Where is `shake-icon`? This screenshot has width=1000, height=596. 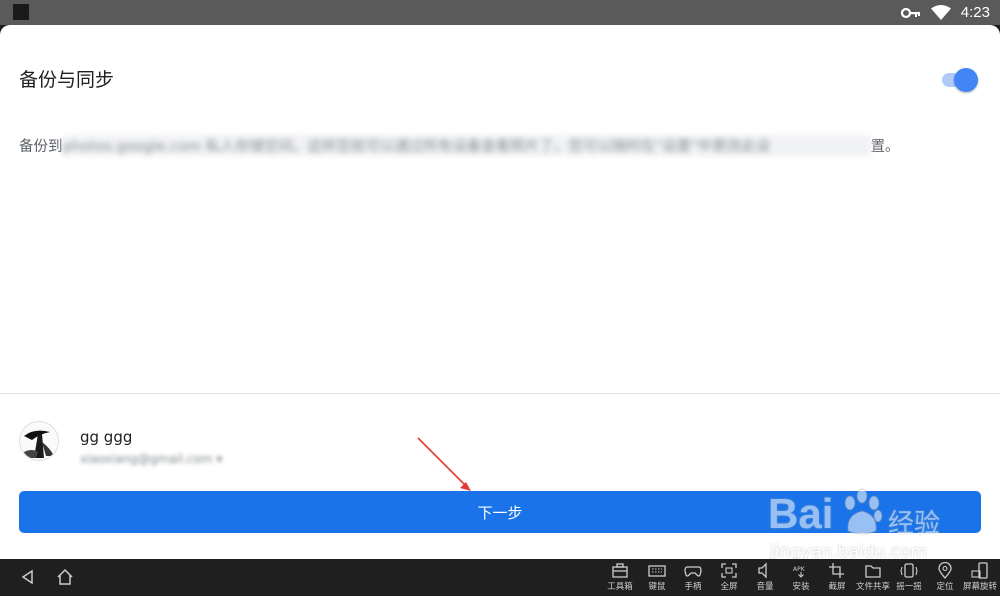 shake-icon is located at coordinates (909, 570).